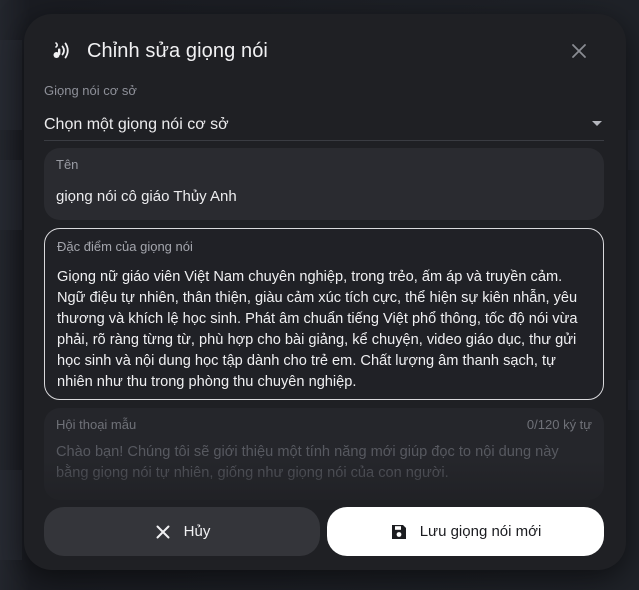 The image size is (639, 590). What do you see at coordinates (60, 51) in the screenshot?
I see `voice-wave-icon` at bounding box center [60, 51].